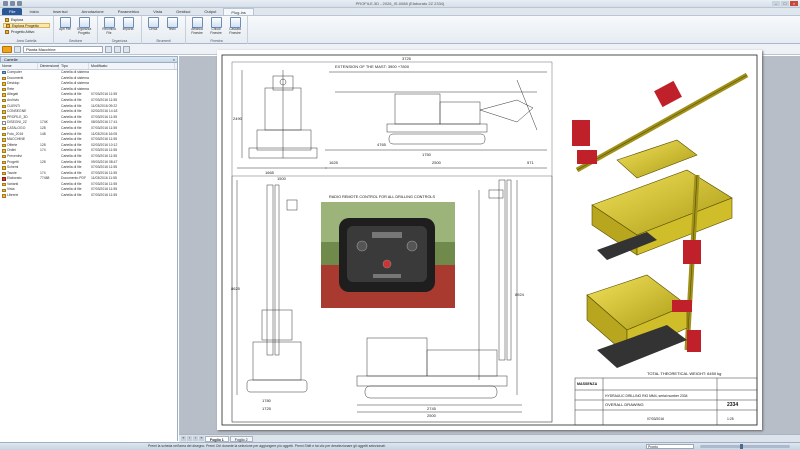 The height and width of the screenshot is (450, 800). I want to click on back-button, so click(7, 49).